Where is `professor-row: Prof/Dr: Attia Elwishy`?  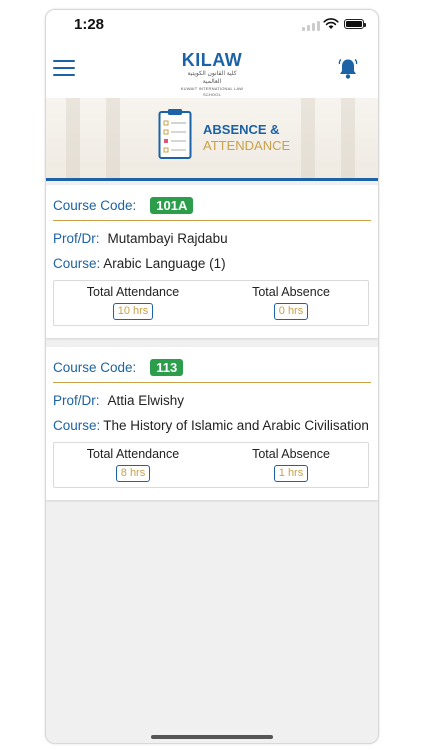
professor-row: Prof/Dr: Attia Elwishy is located at coordinates (118, 400).